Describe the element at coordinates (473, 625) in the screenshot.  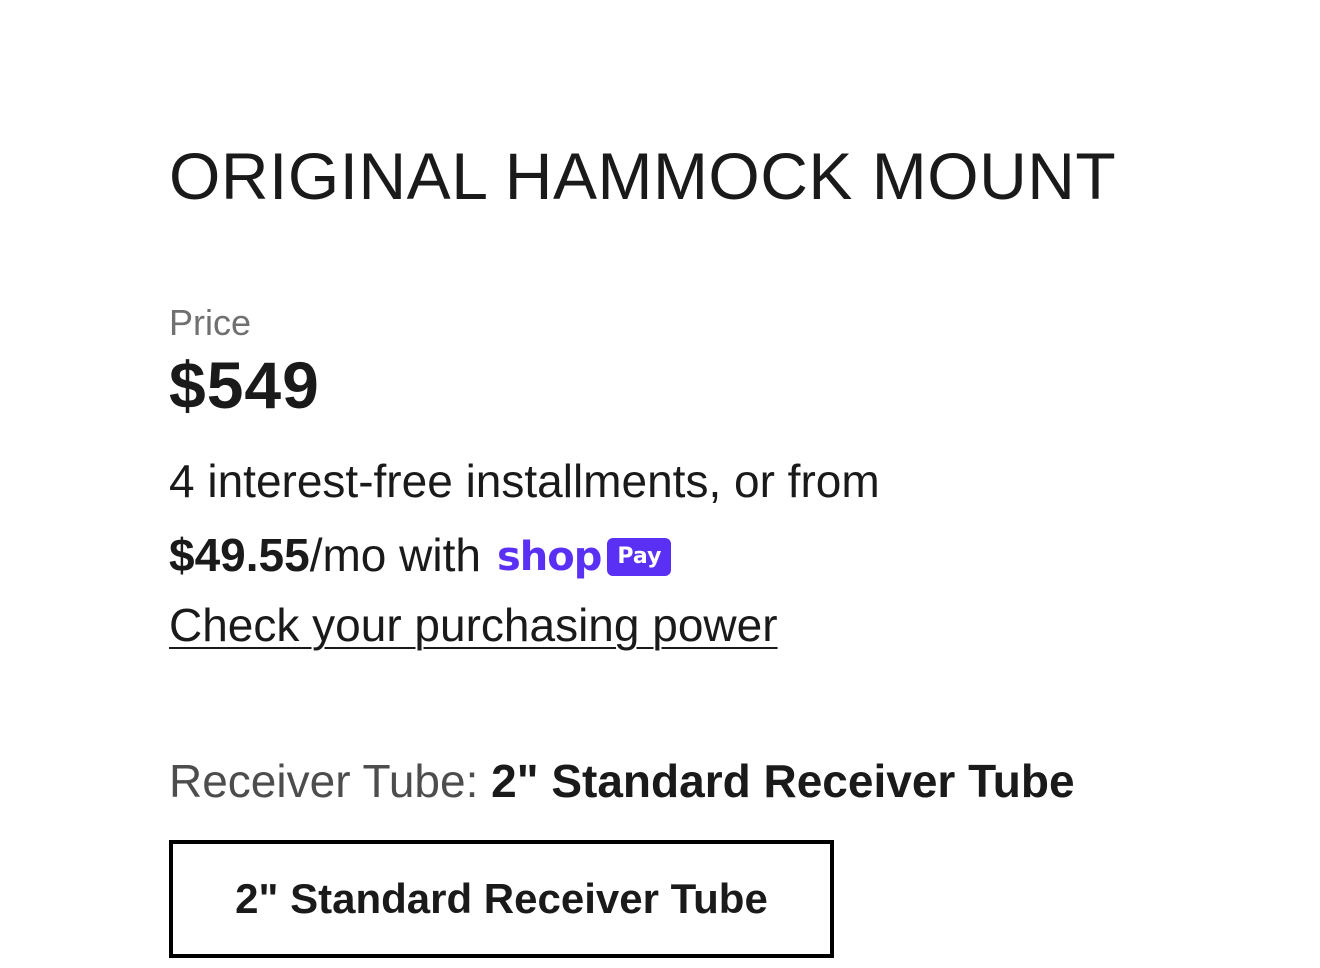
I see `check-purchasing-power-link: Check your purchasing power` at that location.